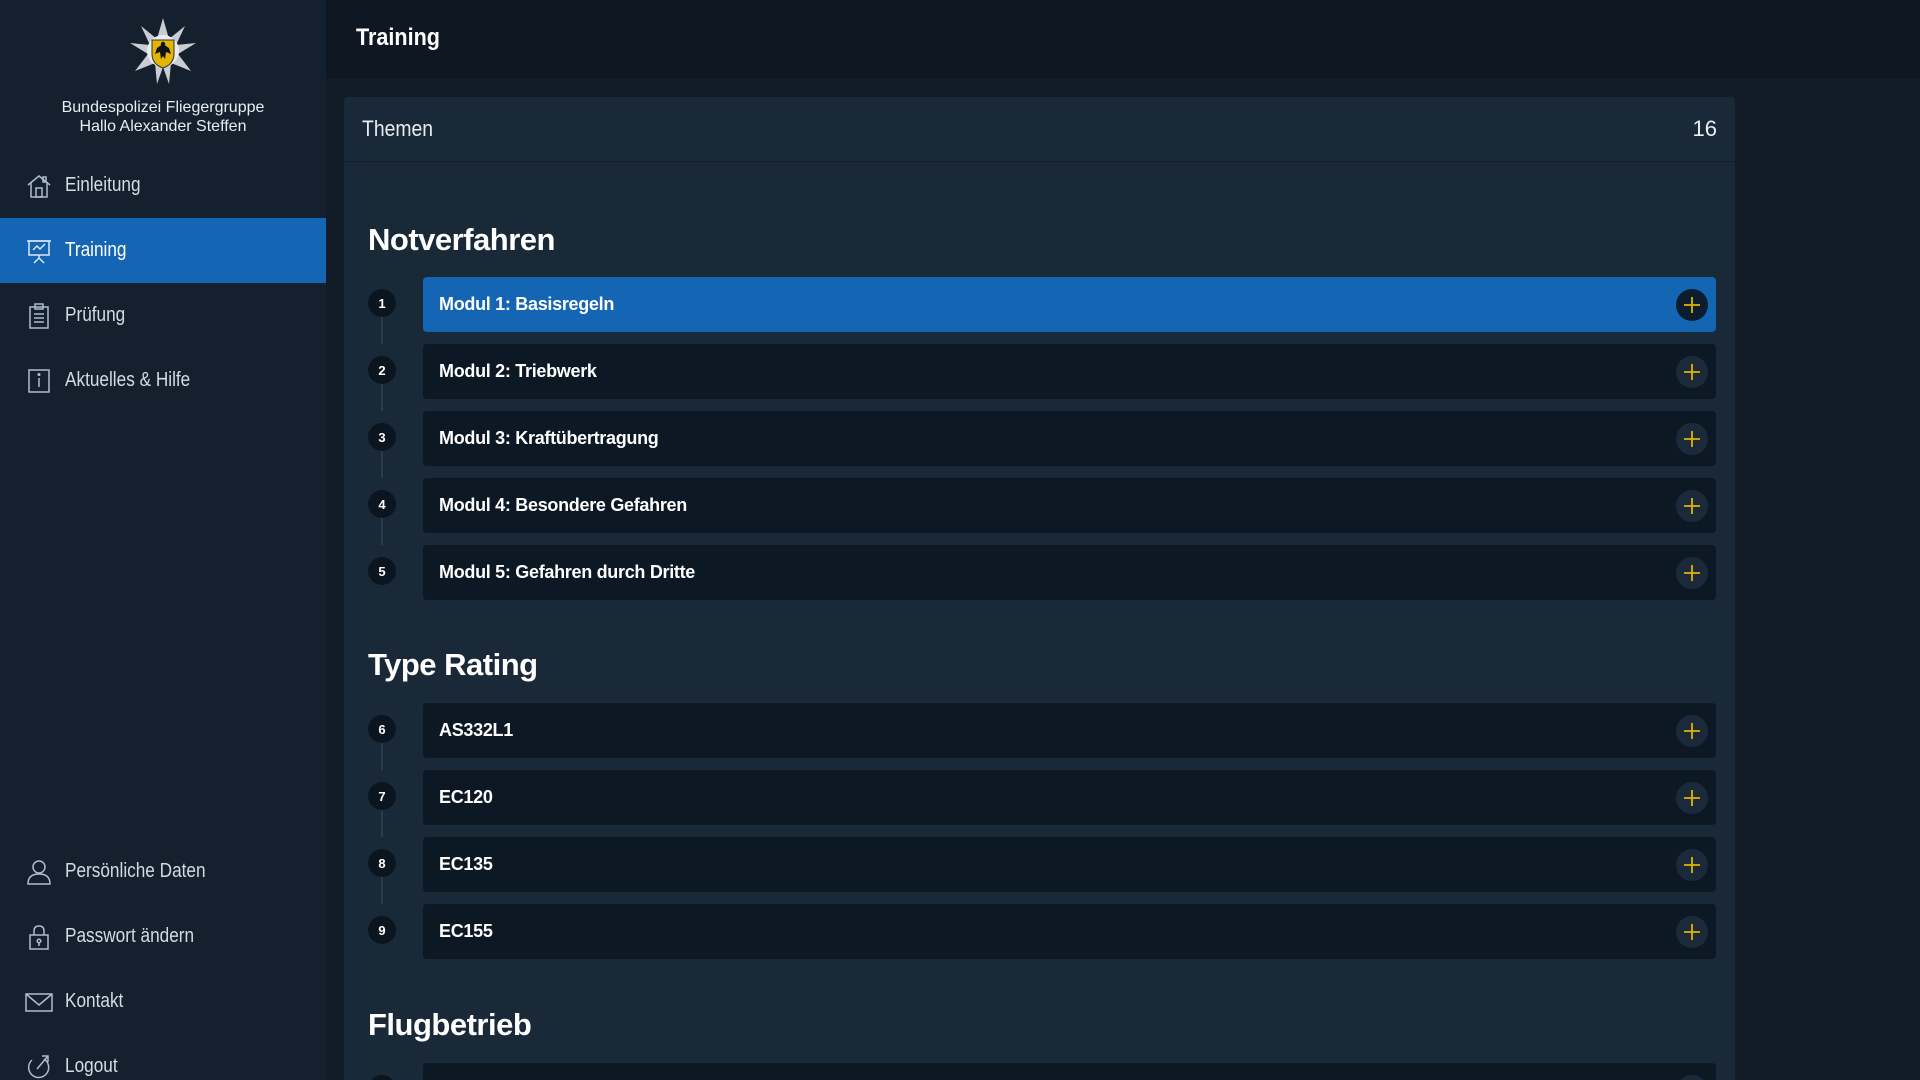  Describe the element at coordinates (466, 864) in the screenshot. I see `module-title: EC135` at that location.